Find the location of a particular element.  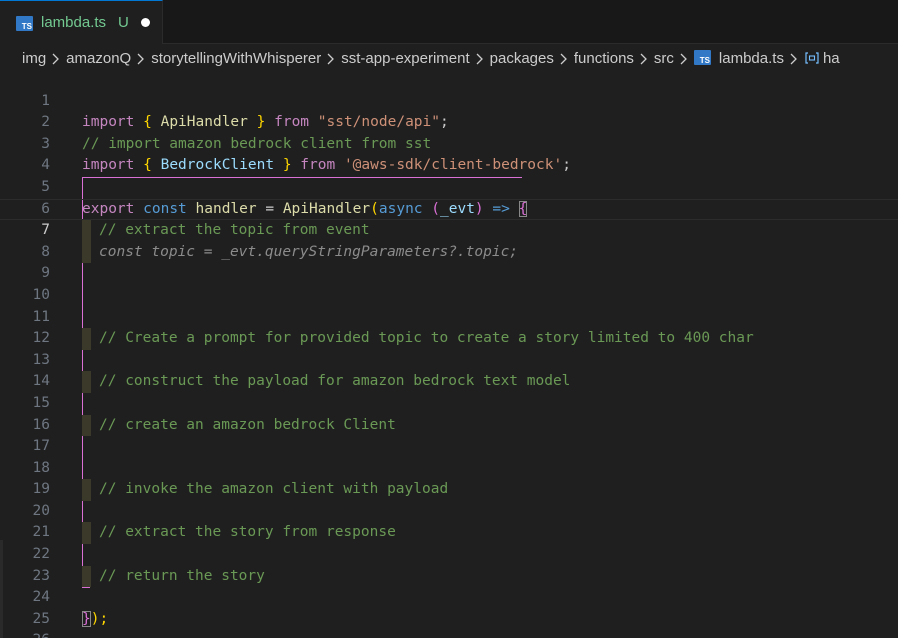

code-line: 23 is located at coordinates (449, 564).